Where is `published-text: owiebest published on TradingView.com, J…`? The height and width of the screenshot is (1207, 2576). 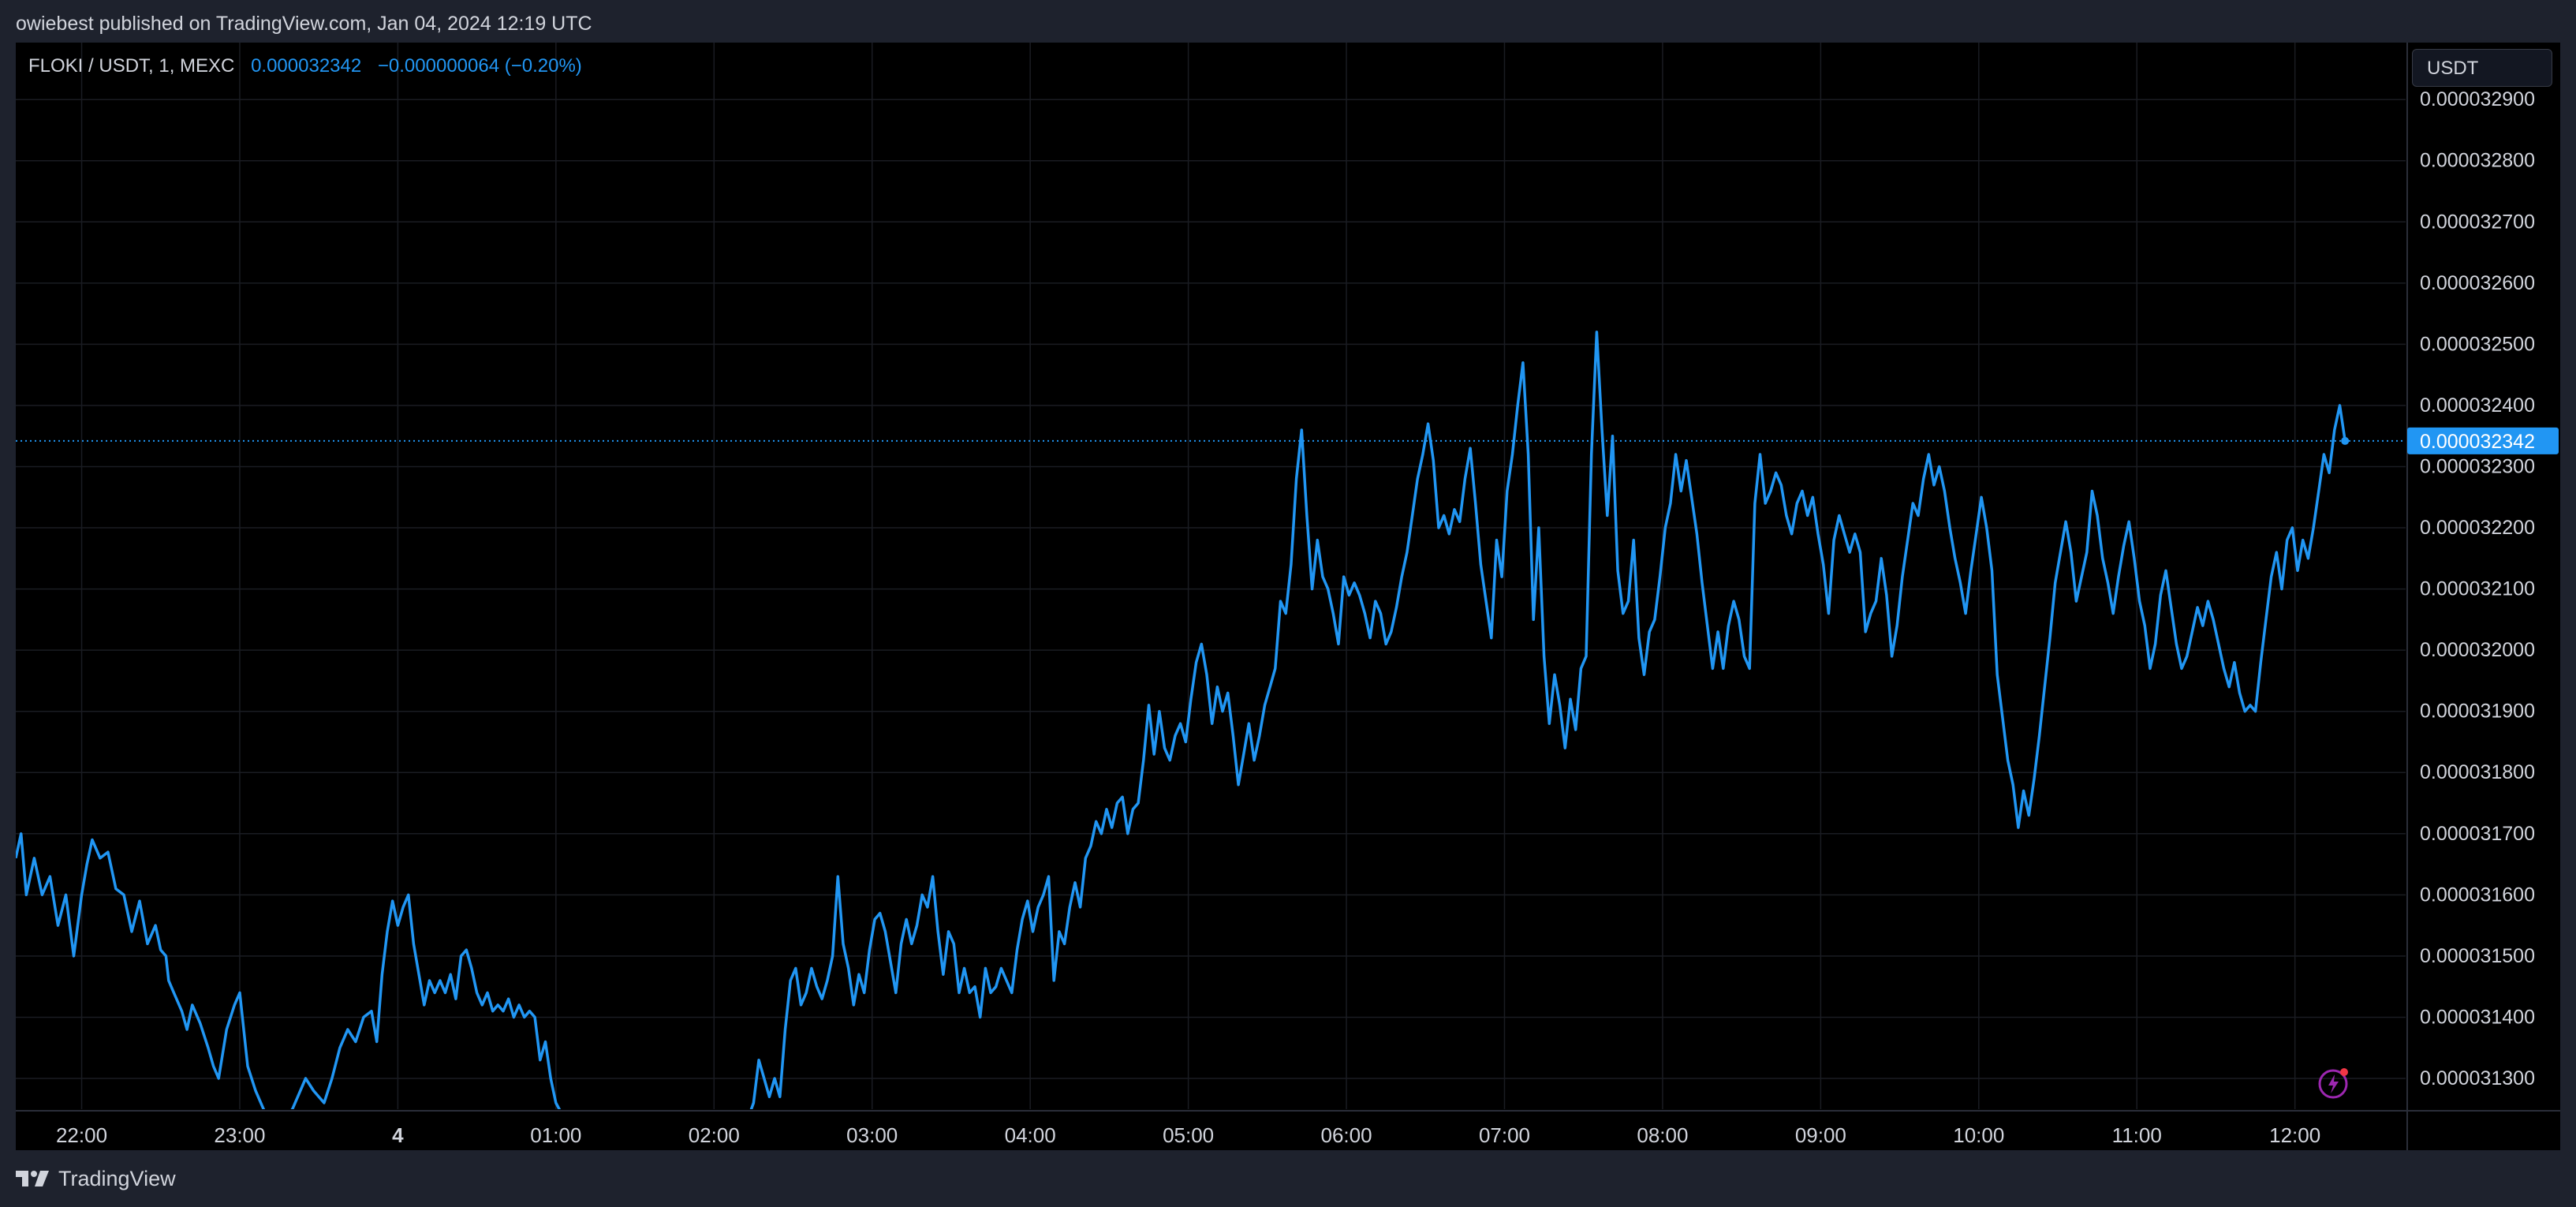 published-text: owiebest published on TradingView.com, J… is located at coordinates (304, 24).